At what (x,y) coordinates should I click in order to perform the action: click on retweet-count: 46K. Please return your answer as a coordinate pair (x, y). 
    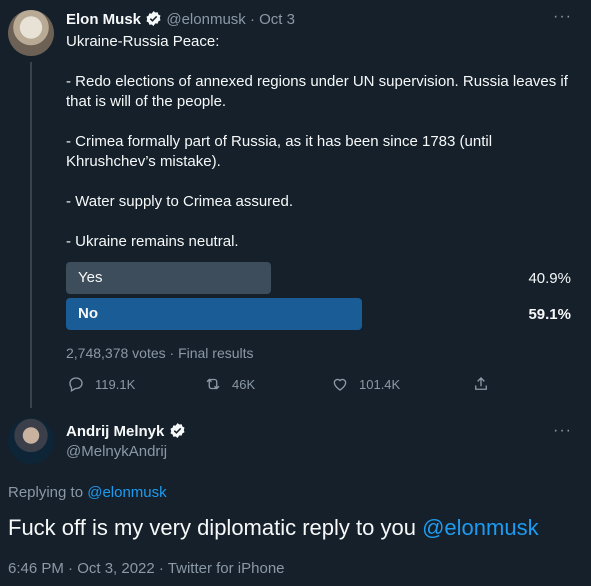
    Looking at the image, I should click on (244, 384).